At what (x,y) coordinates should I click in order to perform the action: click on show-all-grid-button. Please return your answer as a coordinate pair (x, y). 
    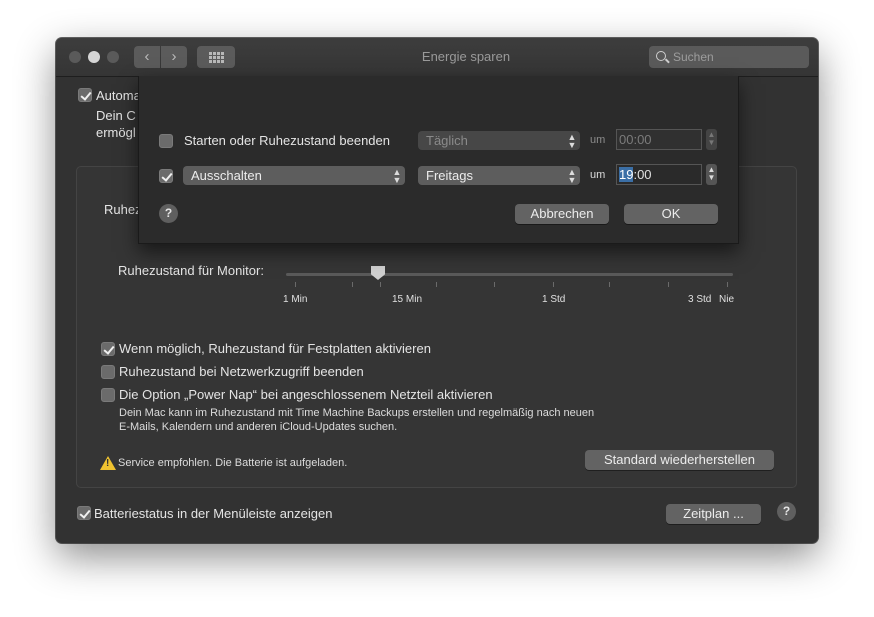
    Looking at the image, I should click on (216, 57).